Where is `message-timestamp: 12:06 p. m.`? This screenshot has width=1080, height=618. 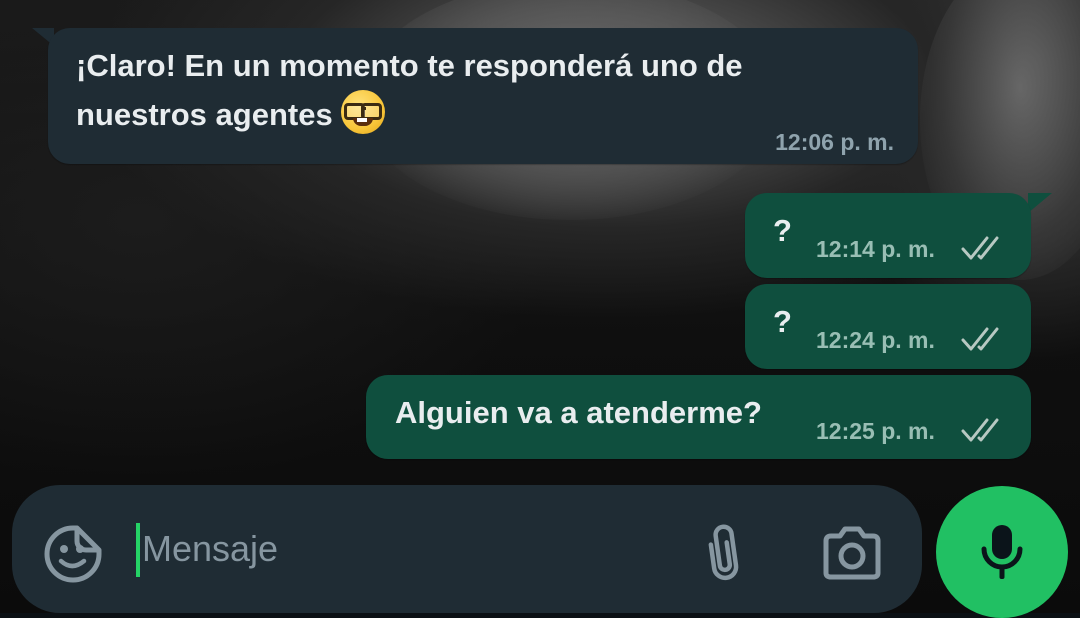
message-timestamp: 12:06 p. m. is located at coordinates (834, 142).